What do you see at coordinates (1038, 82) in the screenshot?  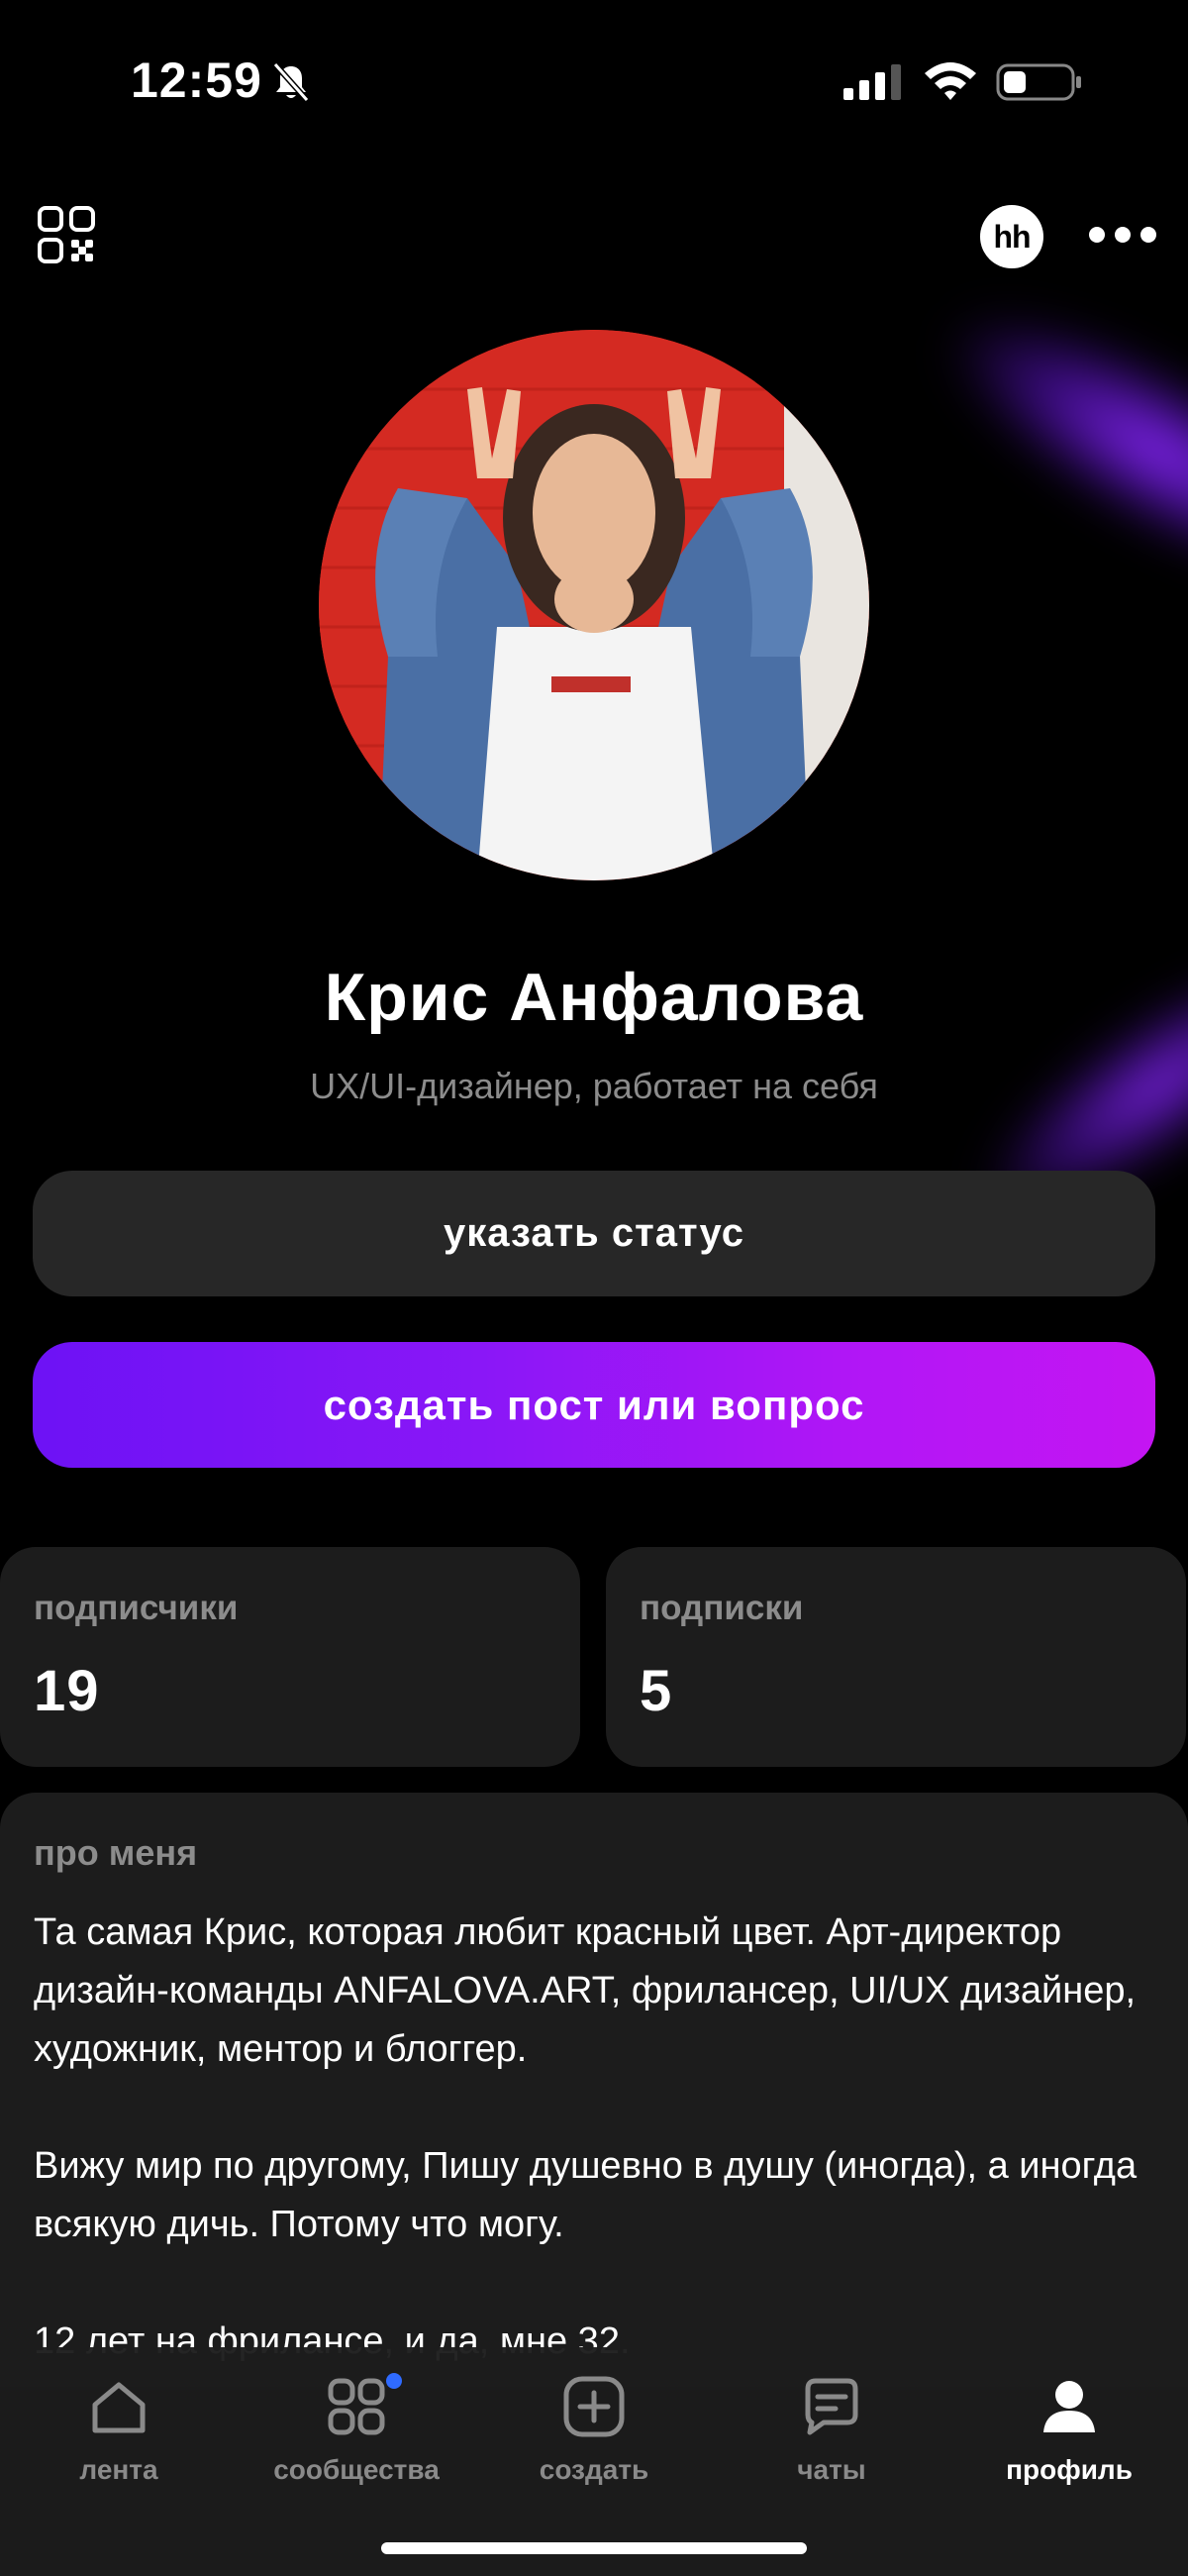 I see `battery-icon` at bounding box center [1038, 82].